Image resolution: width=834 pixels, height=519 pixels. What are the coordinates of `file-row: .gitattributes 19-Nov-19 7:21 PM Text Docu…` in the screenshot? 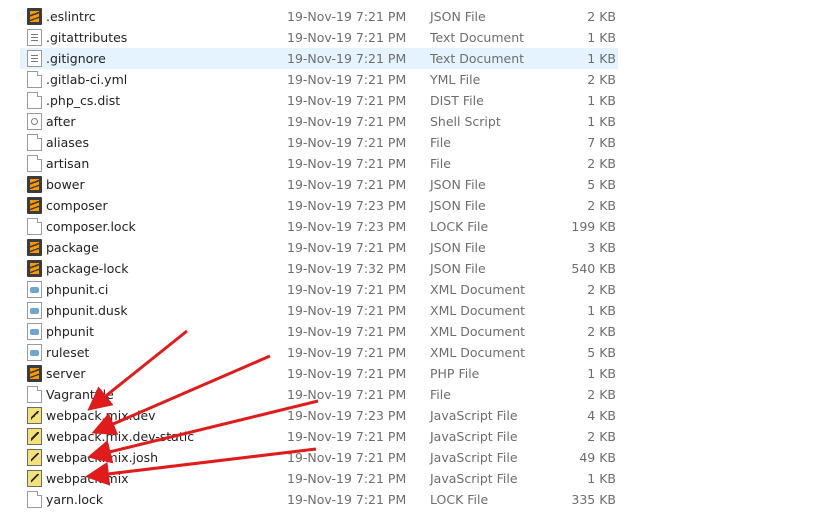 It's located at (319, 37).